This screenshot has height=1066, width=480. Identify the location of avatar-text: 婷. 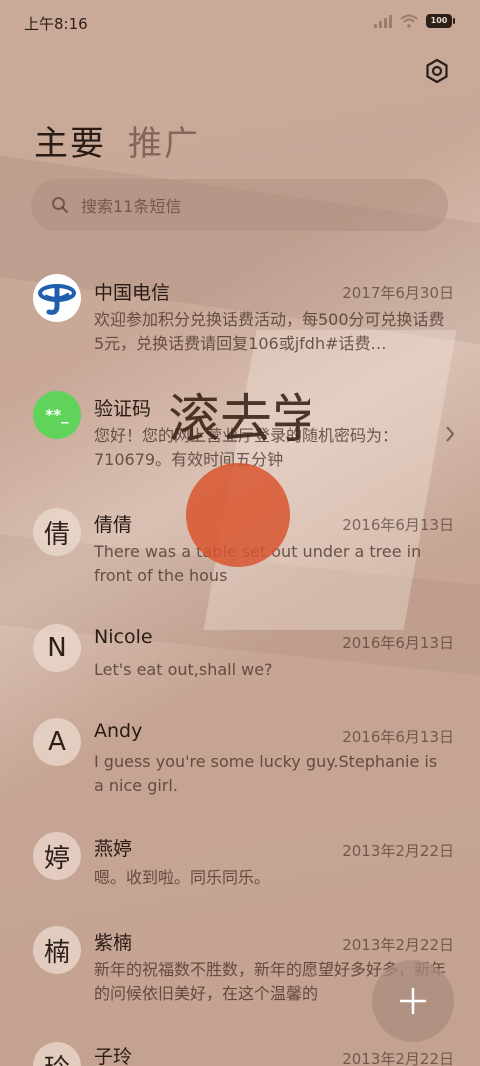
(56, 858).